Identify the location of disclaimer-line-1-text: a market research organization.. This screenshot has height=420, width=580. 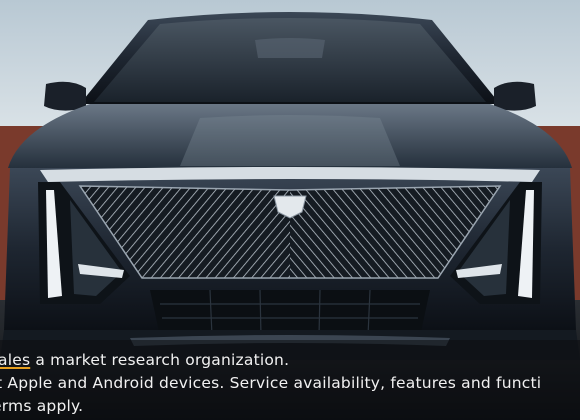
(160, 360).